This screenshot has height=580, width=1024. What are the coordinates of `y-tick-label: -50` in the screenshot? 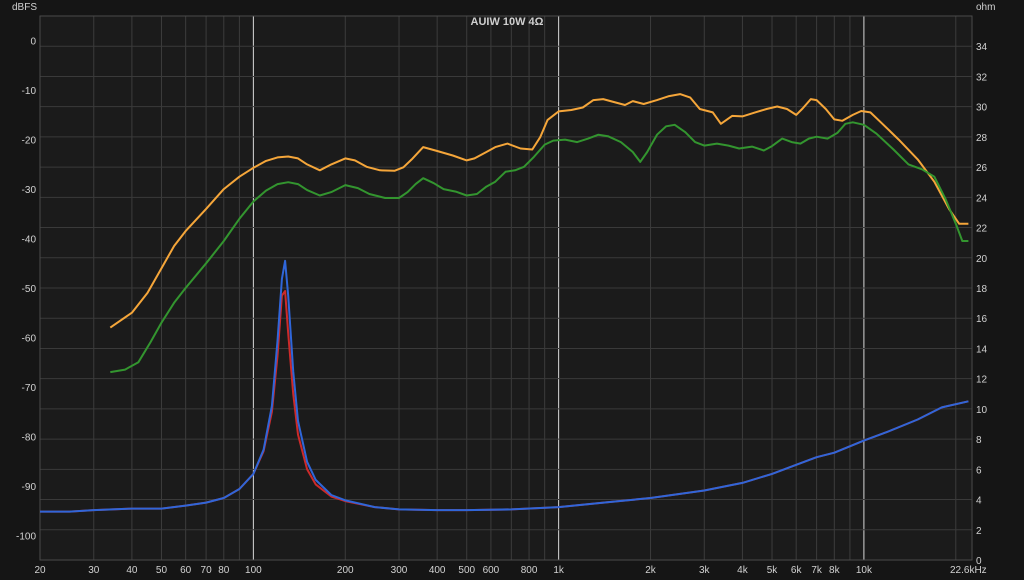 It's located at (29, 289).